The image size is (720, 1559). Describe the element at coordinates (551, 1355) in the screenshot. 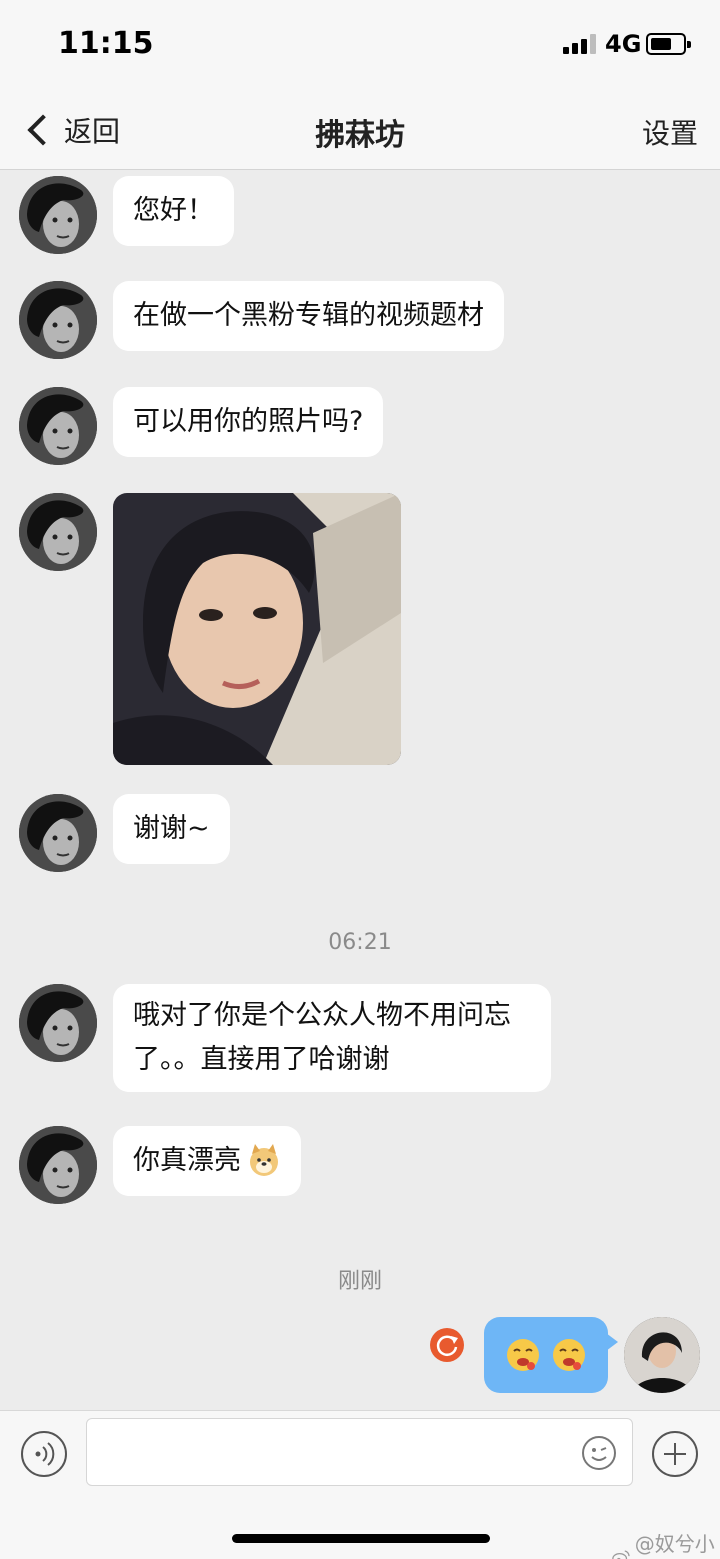

I see `outgoing-message-bubble` at that location.